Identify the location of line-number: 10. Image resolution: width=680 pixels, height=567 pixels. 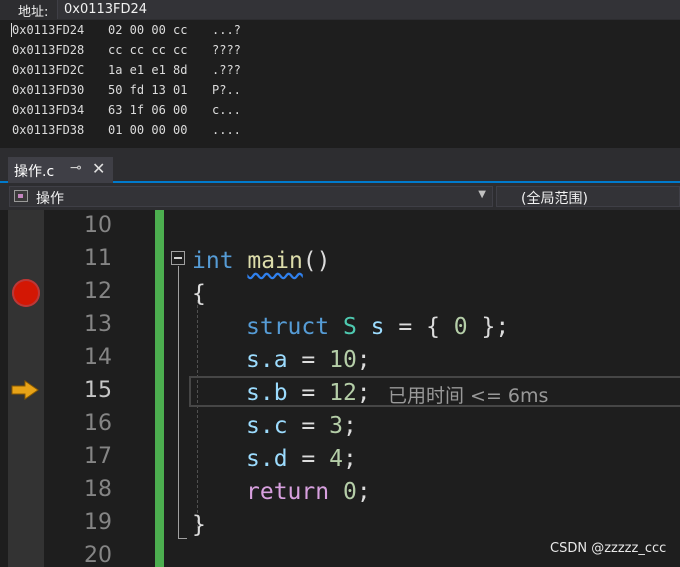
(98, 225).